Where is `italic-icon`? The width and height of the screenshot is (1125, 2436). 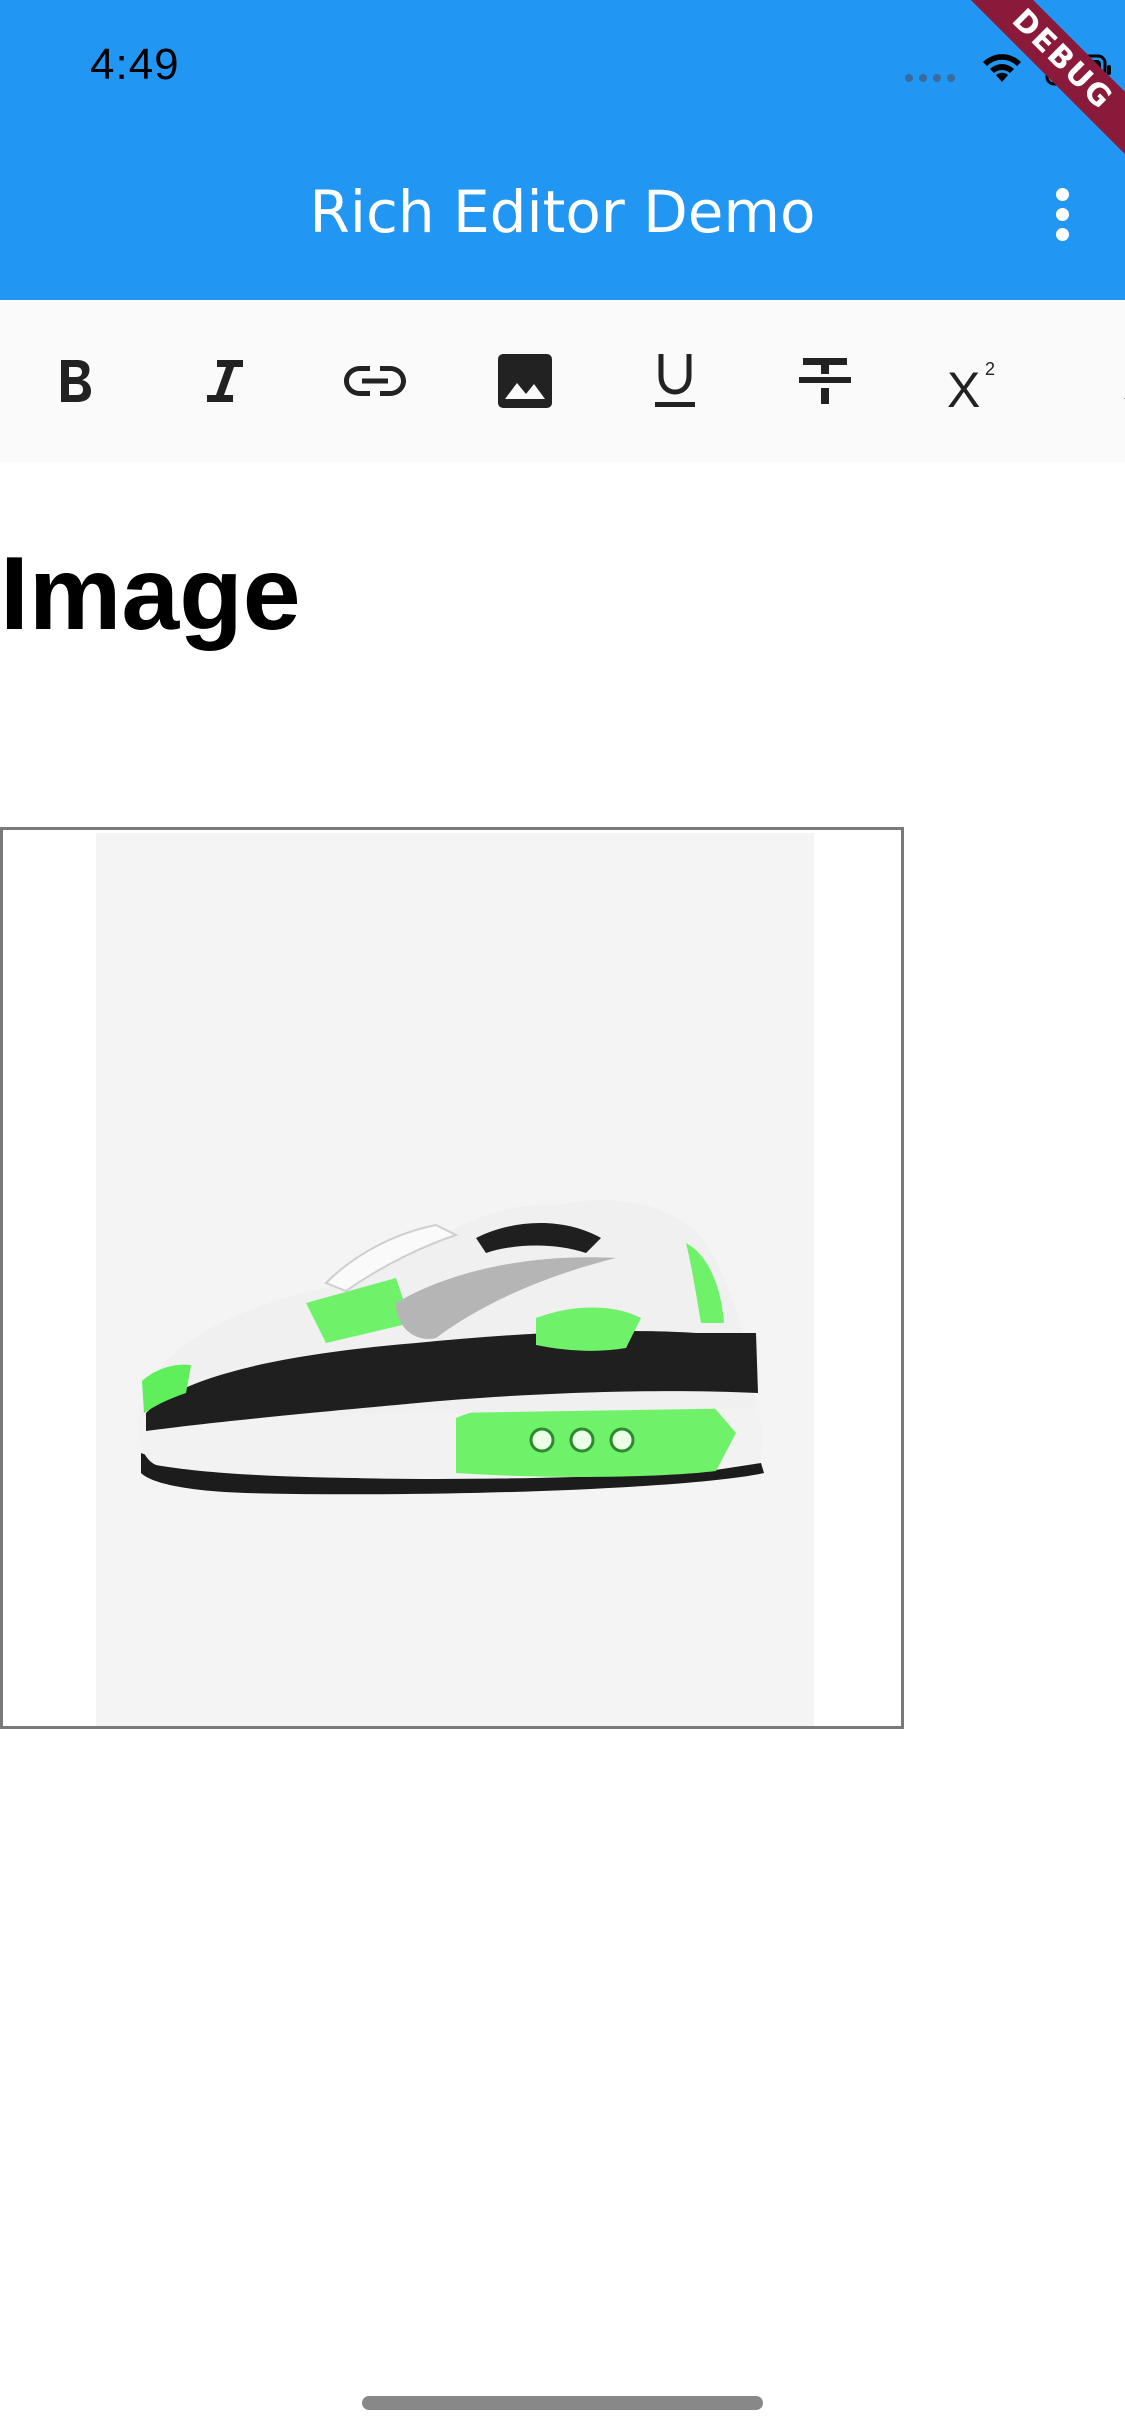 italic-icon is located at coordinates (225, 381).